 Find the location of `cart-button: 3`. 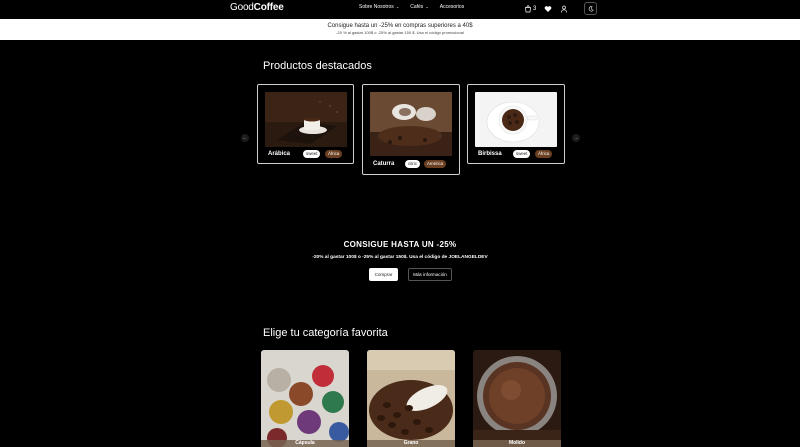

cart-button: 3 is located at coordinates (530, 8).